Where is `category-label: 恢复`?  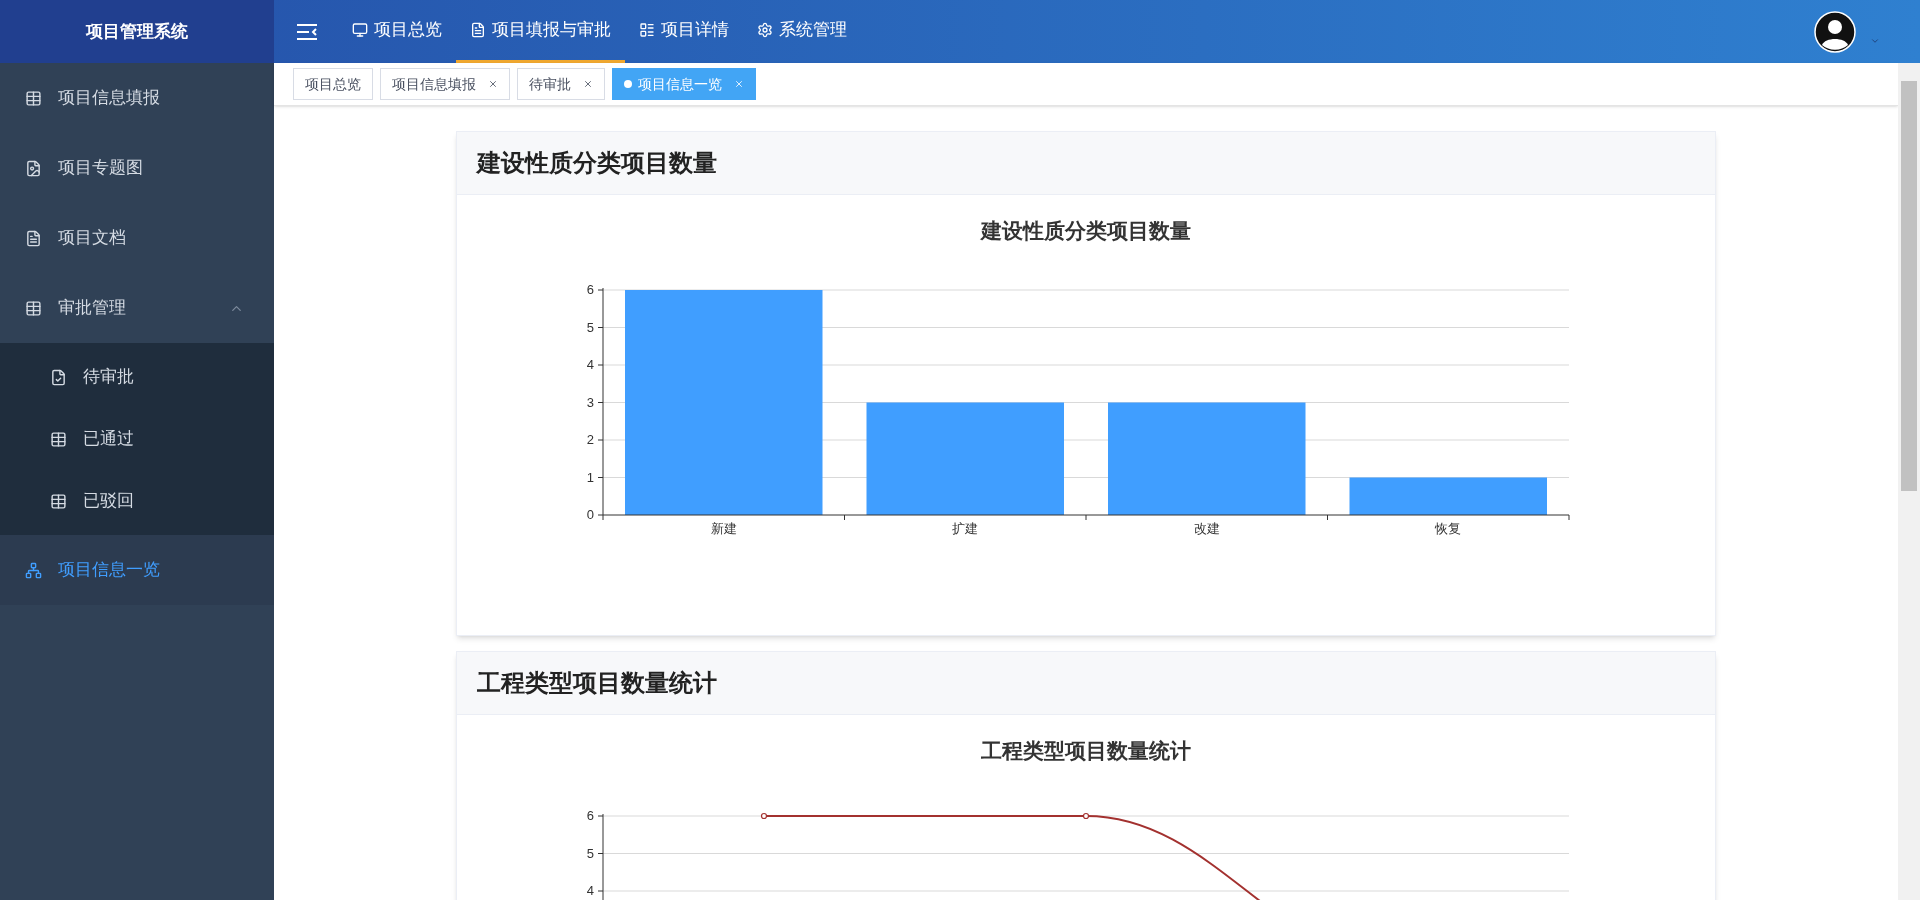 category-label: 恢复 is located at coordinates (1448, 528).